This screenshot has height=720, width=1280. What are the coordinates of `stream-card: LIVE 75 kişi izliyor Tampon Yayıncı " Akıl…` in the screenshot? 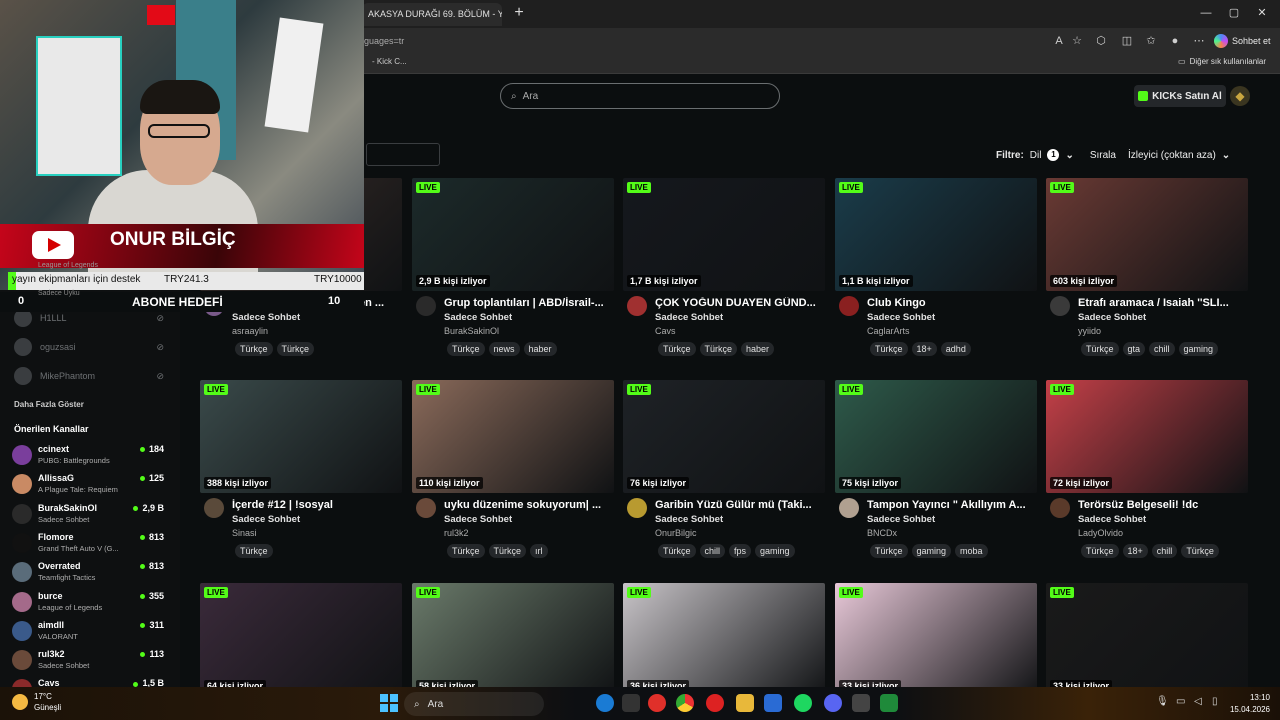 It's located at (936, 478).